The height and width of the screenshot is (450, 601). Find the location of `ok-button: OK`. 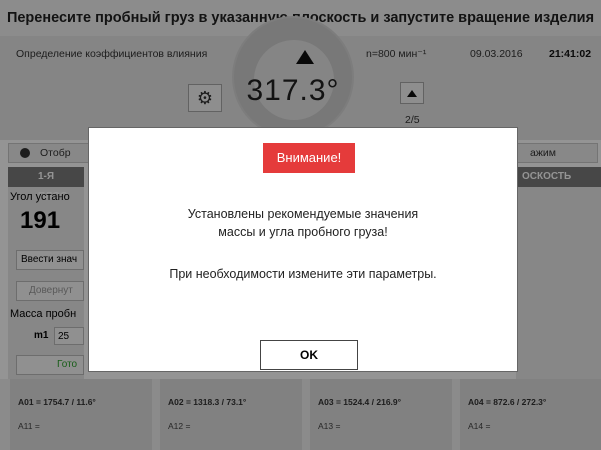

ok-button: OK is located at coordinates (309, 355).